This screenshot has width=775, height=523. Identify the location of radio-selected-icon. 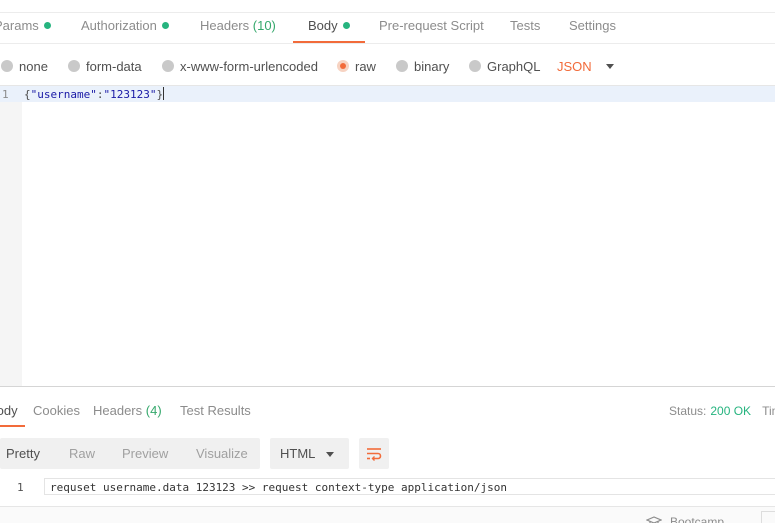
(343, 66).